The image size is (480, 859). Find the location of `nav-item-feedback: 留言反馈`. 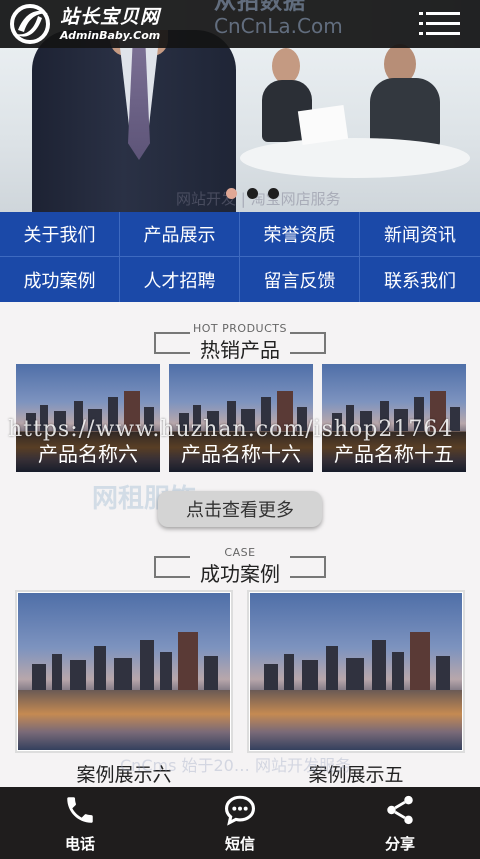

nav-item-feedback: 留言反馈 is located at coordinates (300, 279).